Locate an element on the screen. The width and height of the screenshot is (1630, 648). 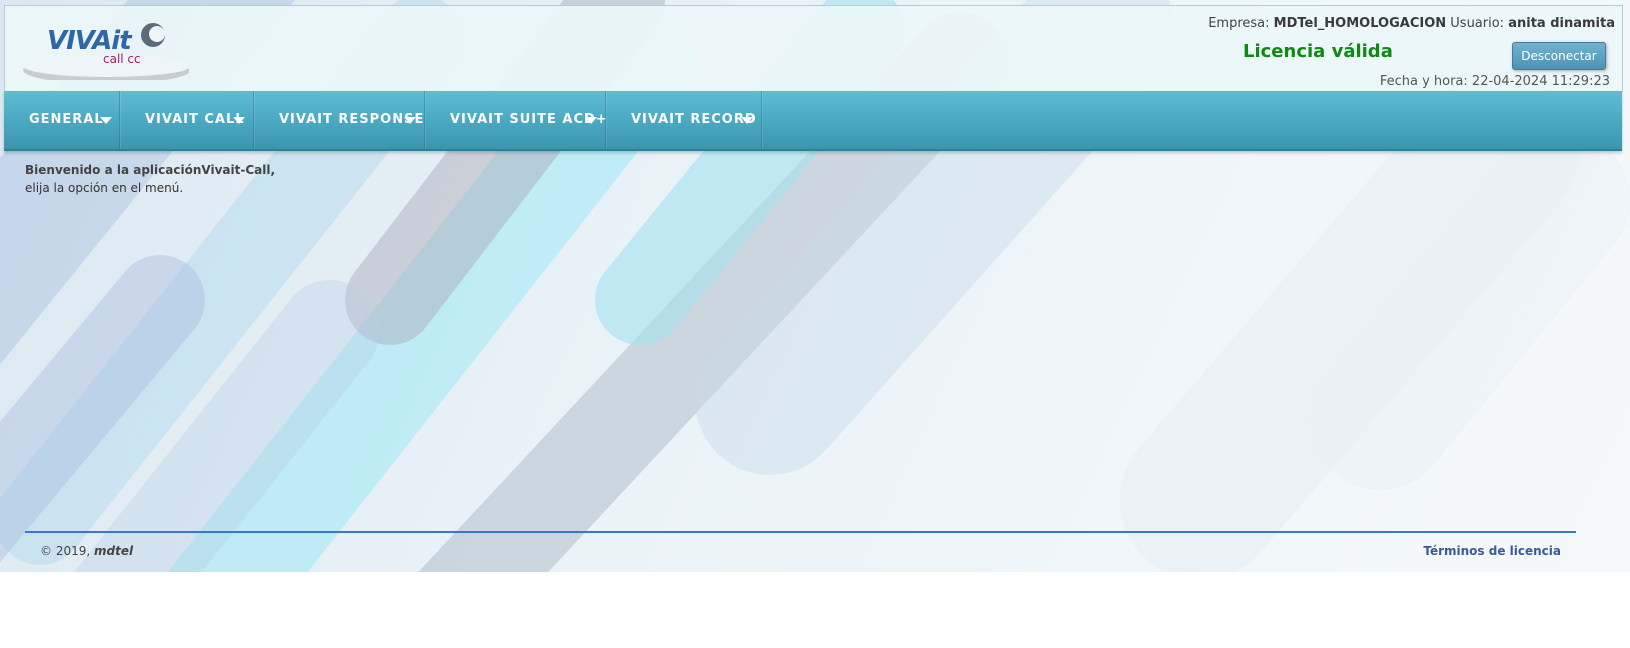
menu-vivait-response-label: VIVAIT RESPONSE is located at coordinates (352, 119).